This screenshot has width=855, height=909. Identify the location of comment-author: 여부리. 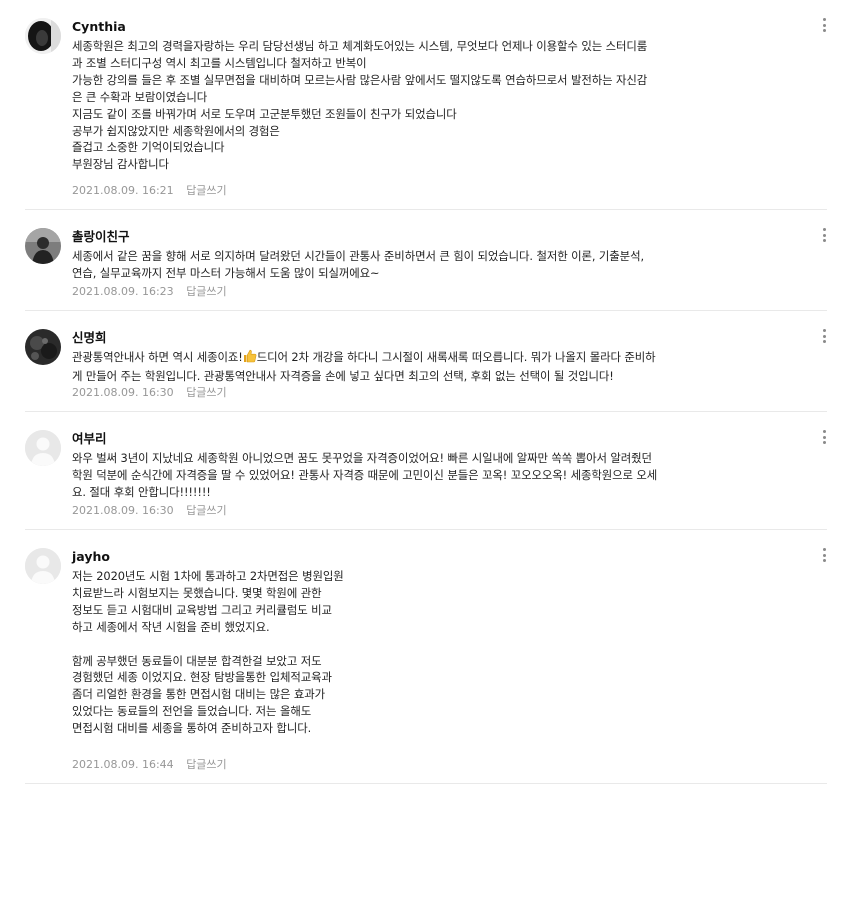
(434, 439).